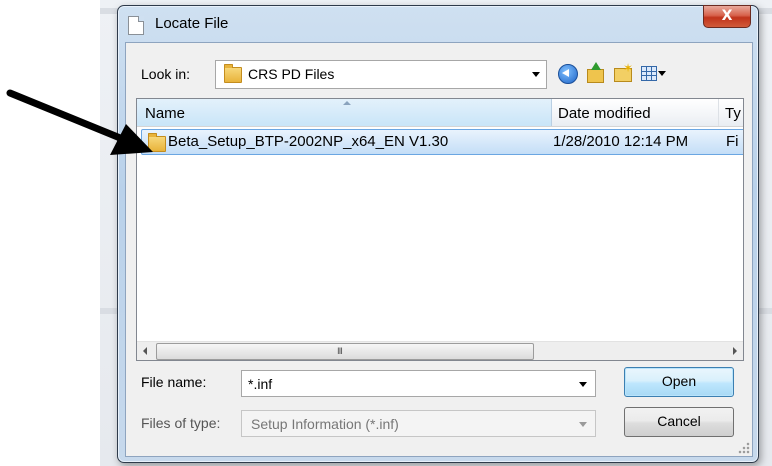 Image resolution: width=772 pixels, height=466 pixels. What do you see at coordinates (325, 424) in the screenshot?
I see `files-of-type-value: Setup Information (*.inf)` at bounding box center [325, 424].